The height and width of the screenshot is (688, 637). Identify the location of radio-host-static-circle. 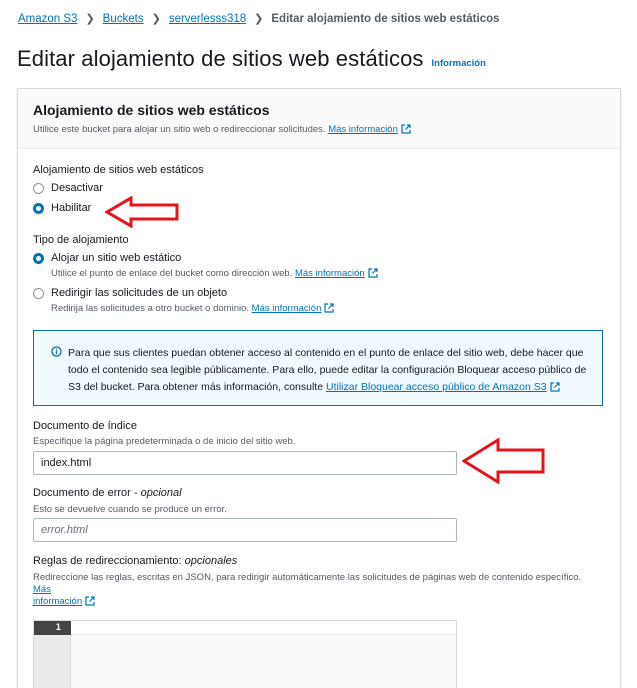
(38, 258).